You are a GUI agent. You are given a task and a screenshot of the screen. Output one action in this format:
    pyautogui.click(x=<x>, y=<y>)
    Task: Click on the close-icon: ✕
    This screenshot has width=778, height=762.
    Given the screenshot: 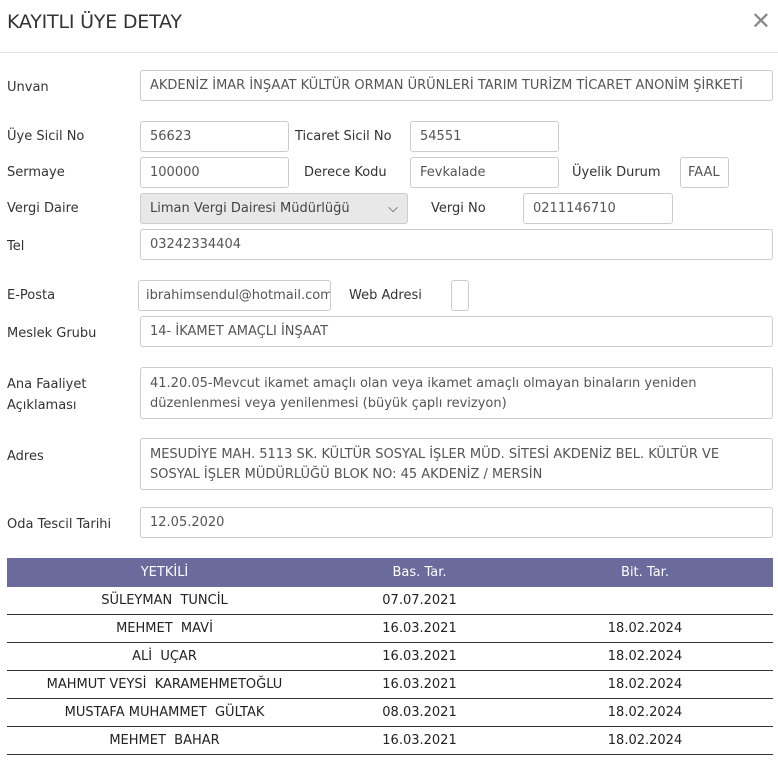 What is the action you would take?
    pyautogui.click(x=761, y=21)
    